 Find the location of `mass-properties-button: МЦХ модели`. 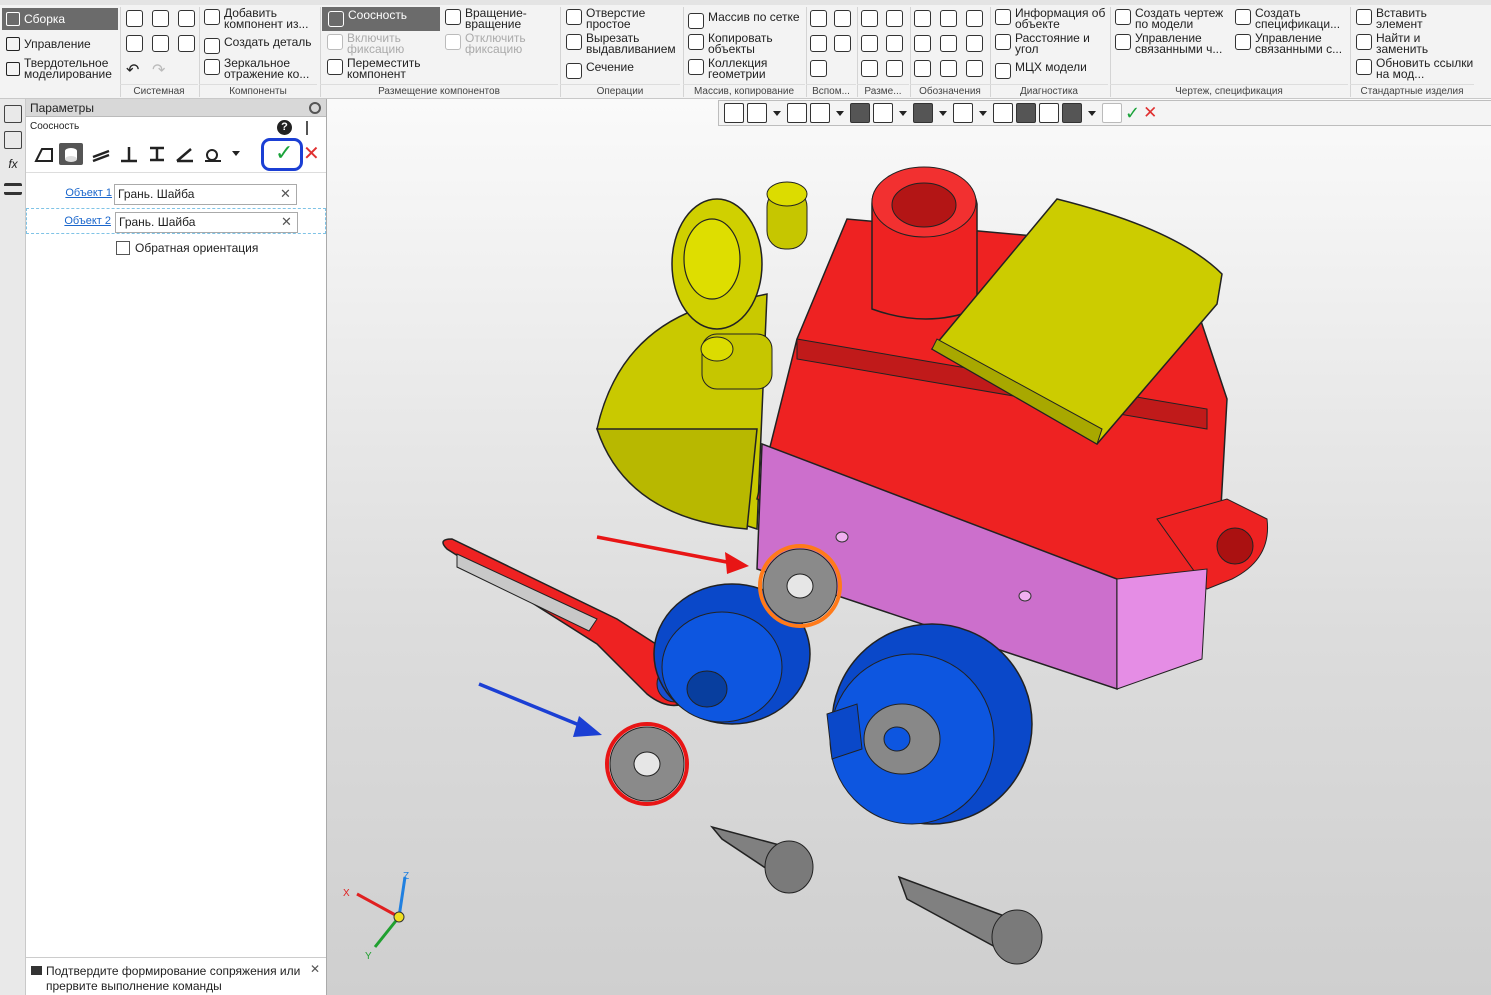

mass-properties-button: МЦХ модели is located at coordinates (1051, 70).